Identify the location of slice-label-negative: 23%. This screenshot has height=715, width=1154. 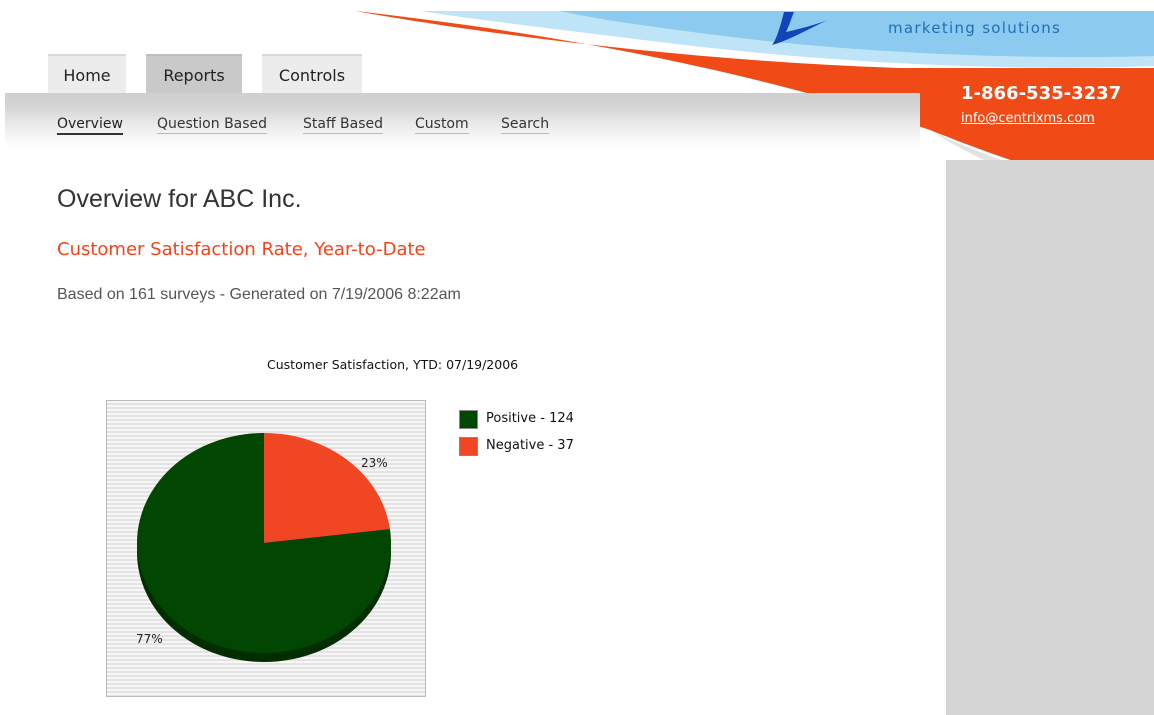
(374, 463).